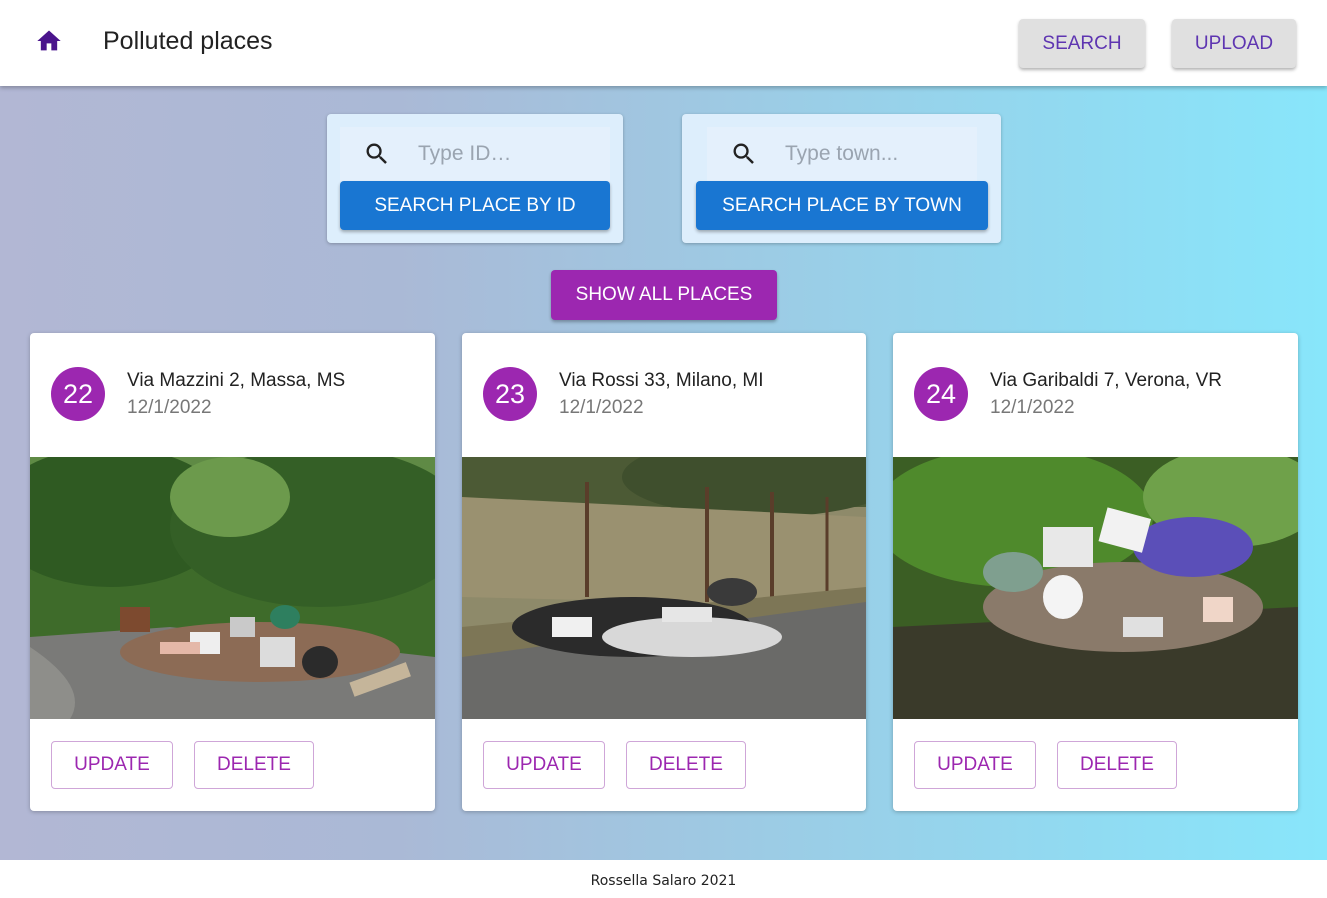 This screenshot has width=1327, height=898. I want to click on upload-nav-button: UPLOAD, so click(1234, 43).